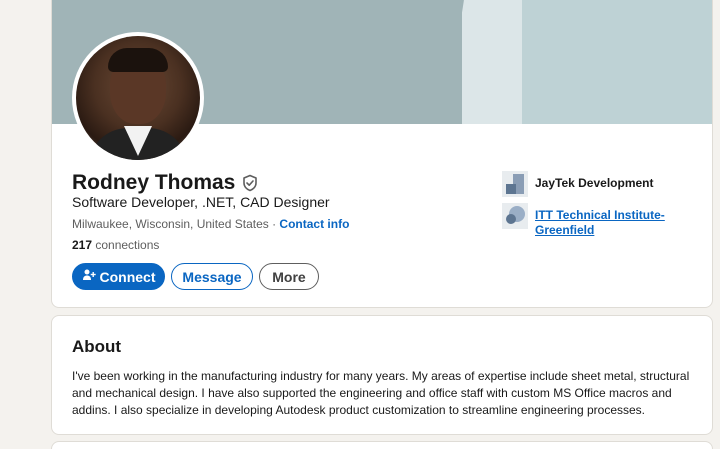 Image resolution: width=720 pixels, height=449 pixels. Describe the element at coordinates (594, 183) in the screenshot. I see `current-company-name: JayTek Development` at that location.